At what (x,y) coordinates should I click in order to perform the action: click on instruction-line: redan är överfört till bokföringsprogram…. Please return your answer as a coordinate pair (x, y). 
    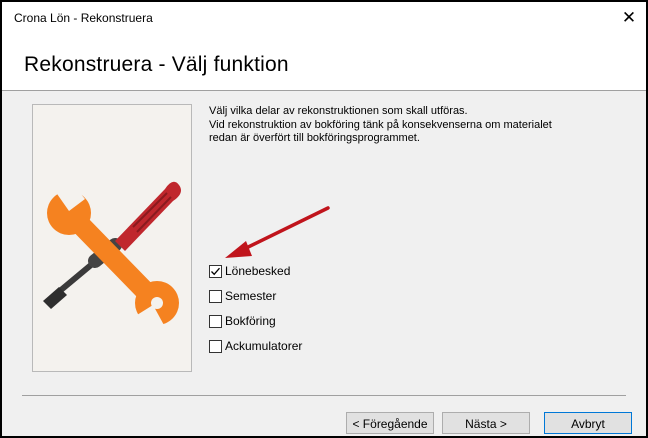
    Looking at the image, I should click on (314, 138).